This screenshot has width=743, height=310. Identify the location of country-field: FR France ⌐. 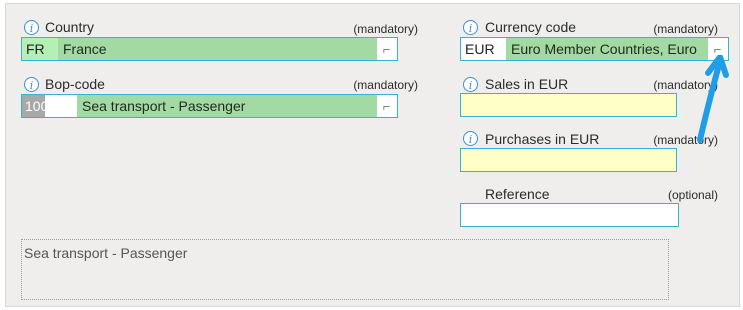
(209, 49).